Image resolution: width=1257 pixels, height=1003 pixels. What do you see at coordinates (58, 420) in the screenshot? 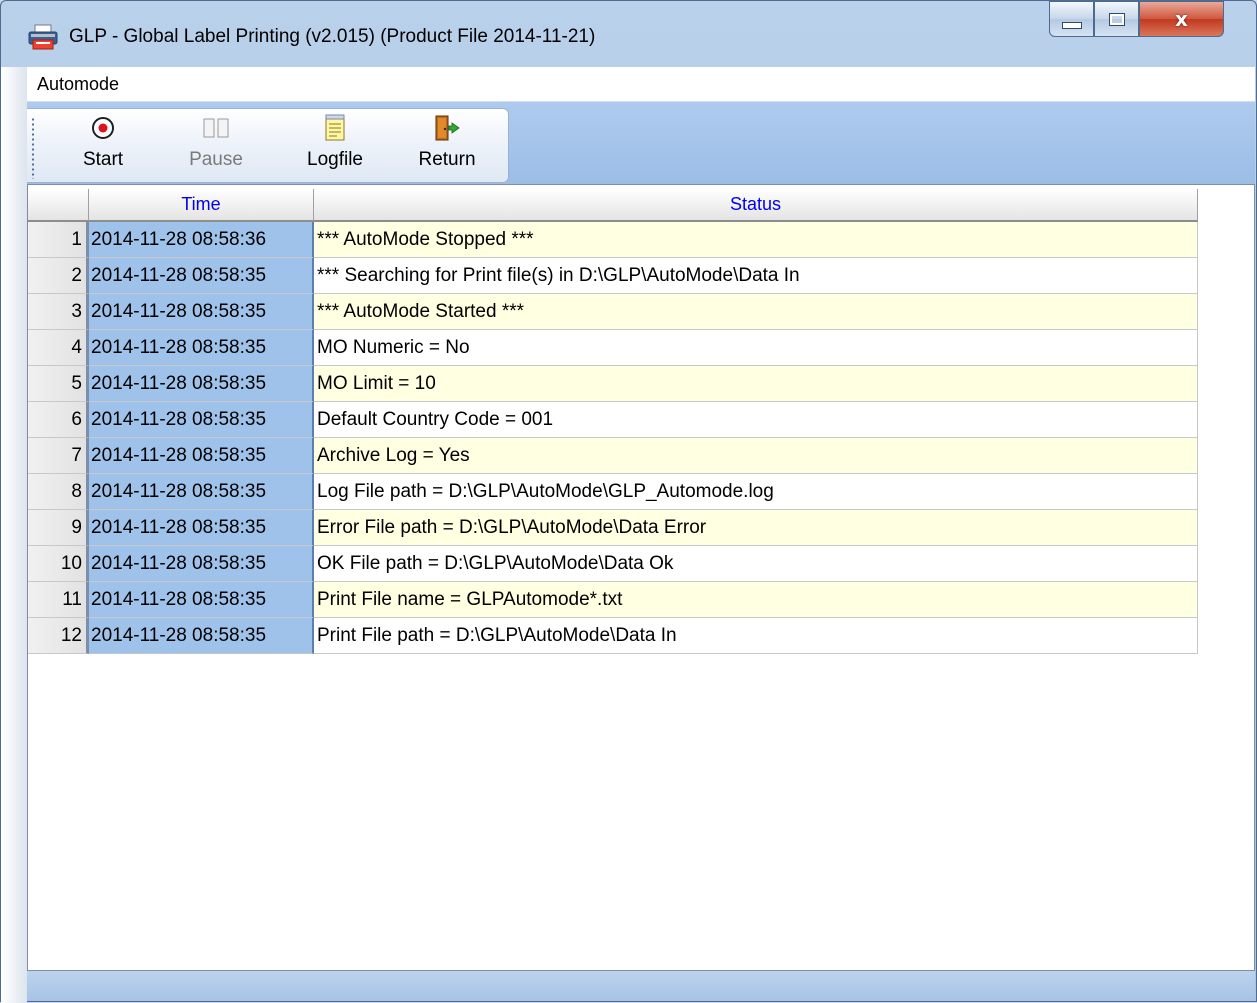
I see `row-number-cell: 6` at bounding box center [58, 420].